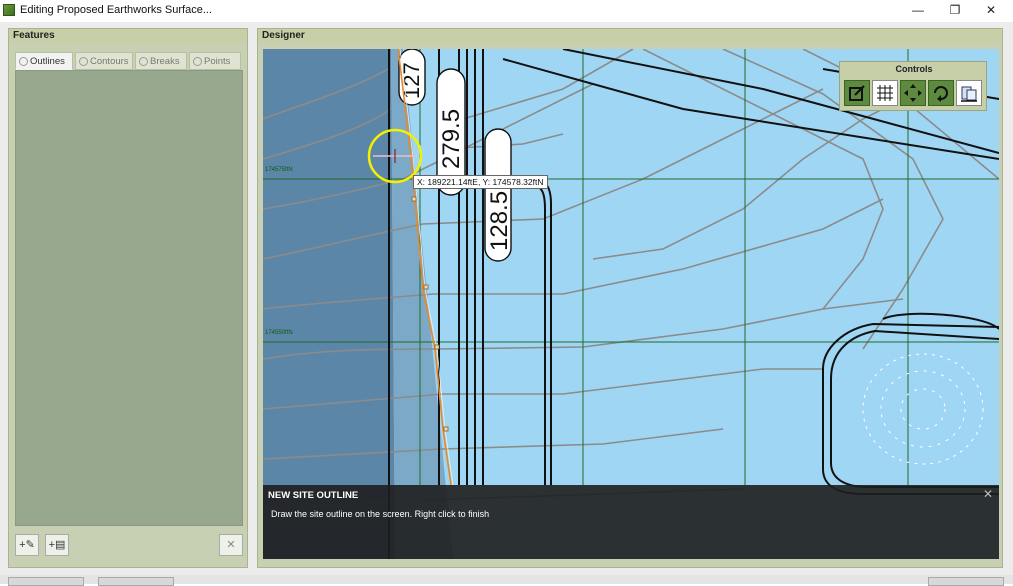 Image resolution: width=1013 pixels, height=586 pixels. What do you see at coordinates (923, 409) in the screenshot?
I see `tree-cluster` at bounding box center [923, 409].